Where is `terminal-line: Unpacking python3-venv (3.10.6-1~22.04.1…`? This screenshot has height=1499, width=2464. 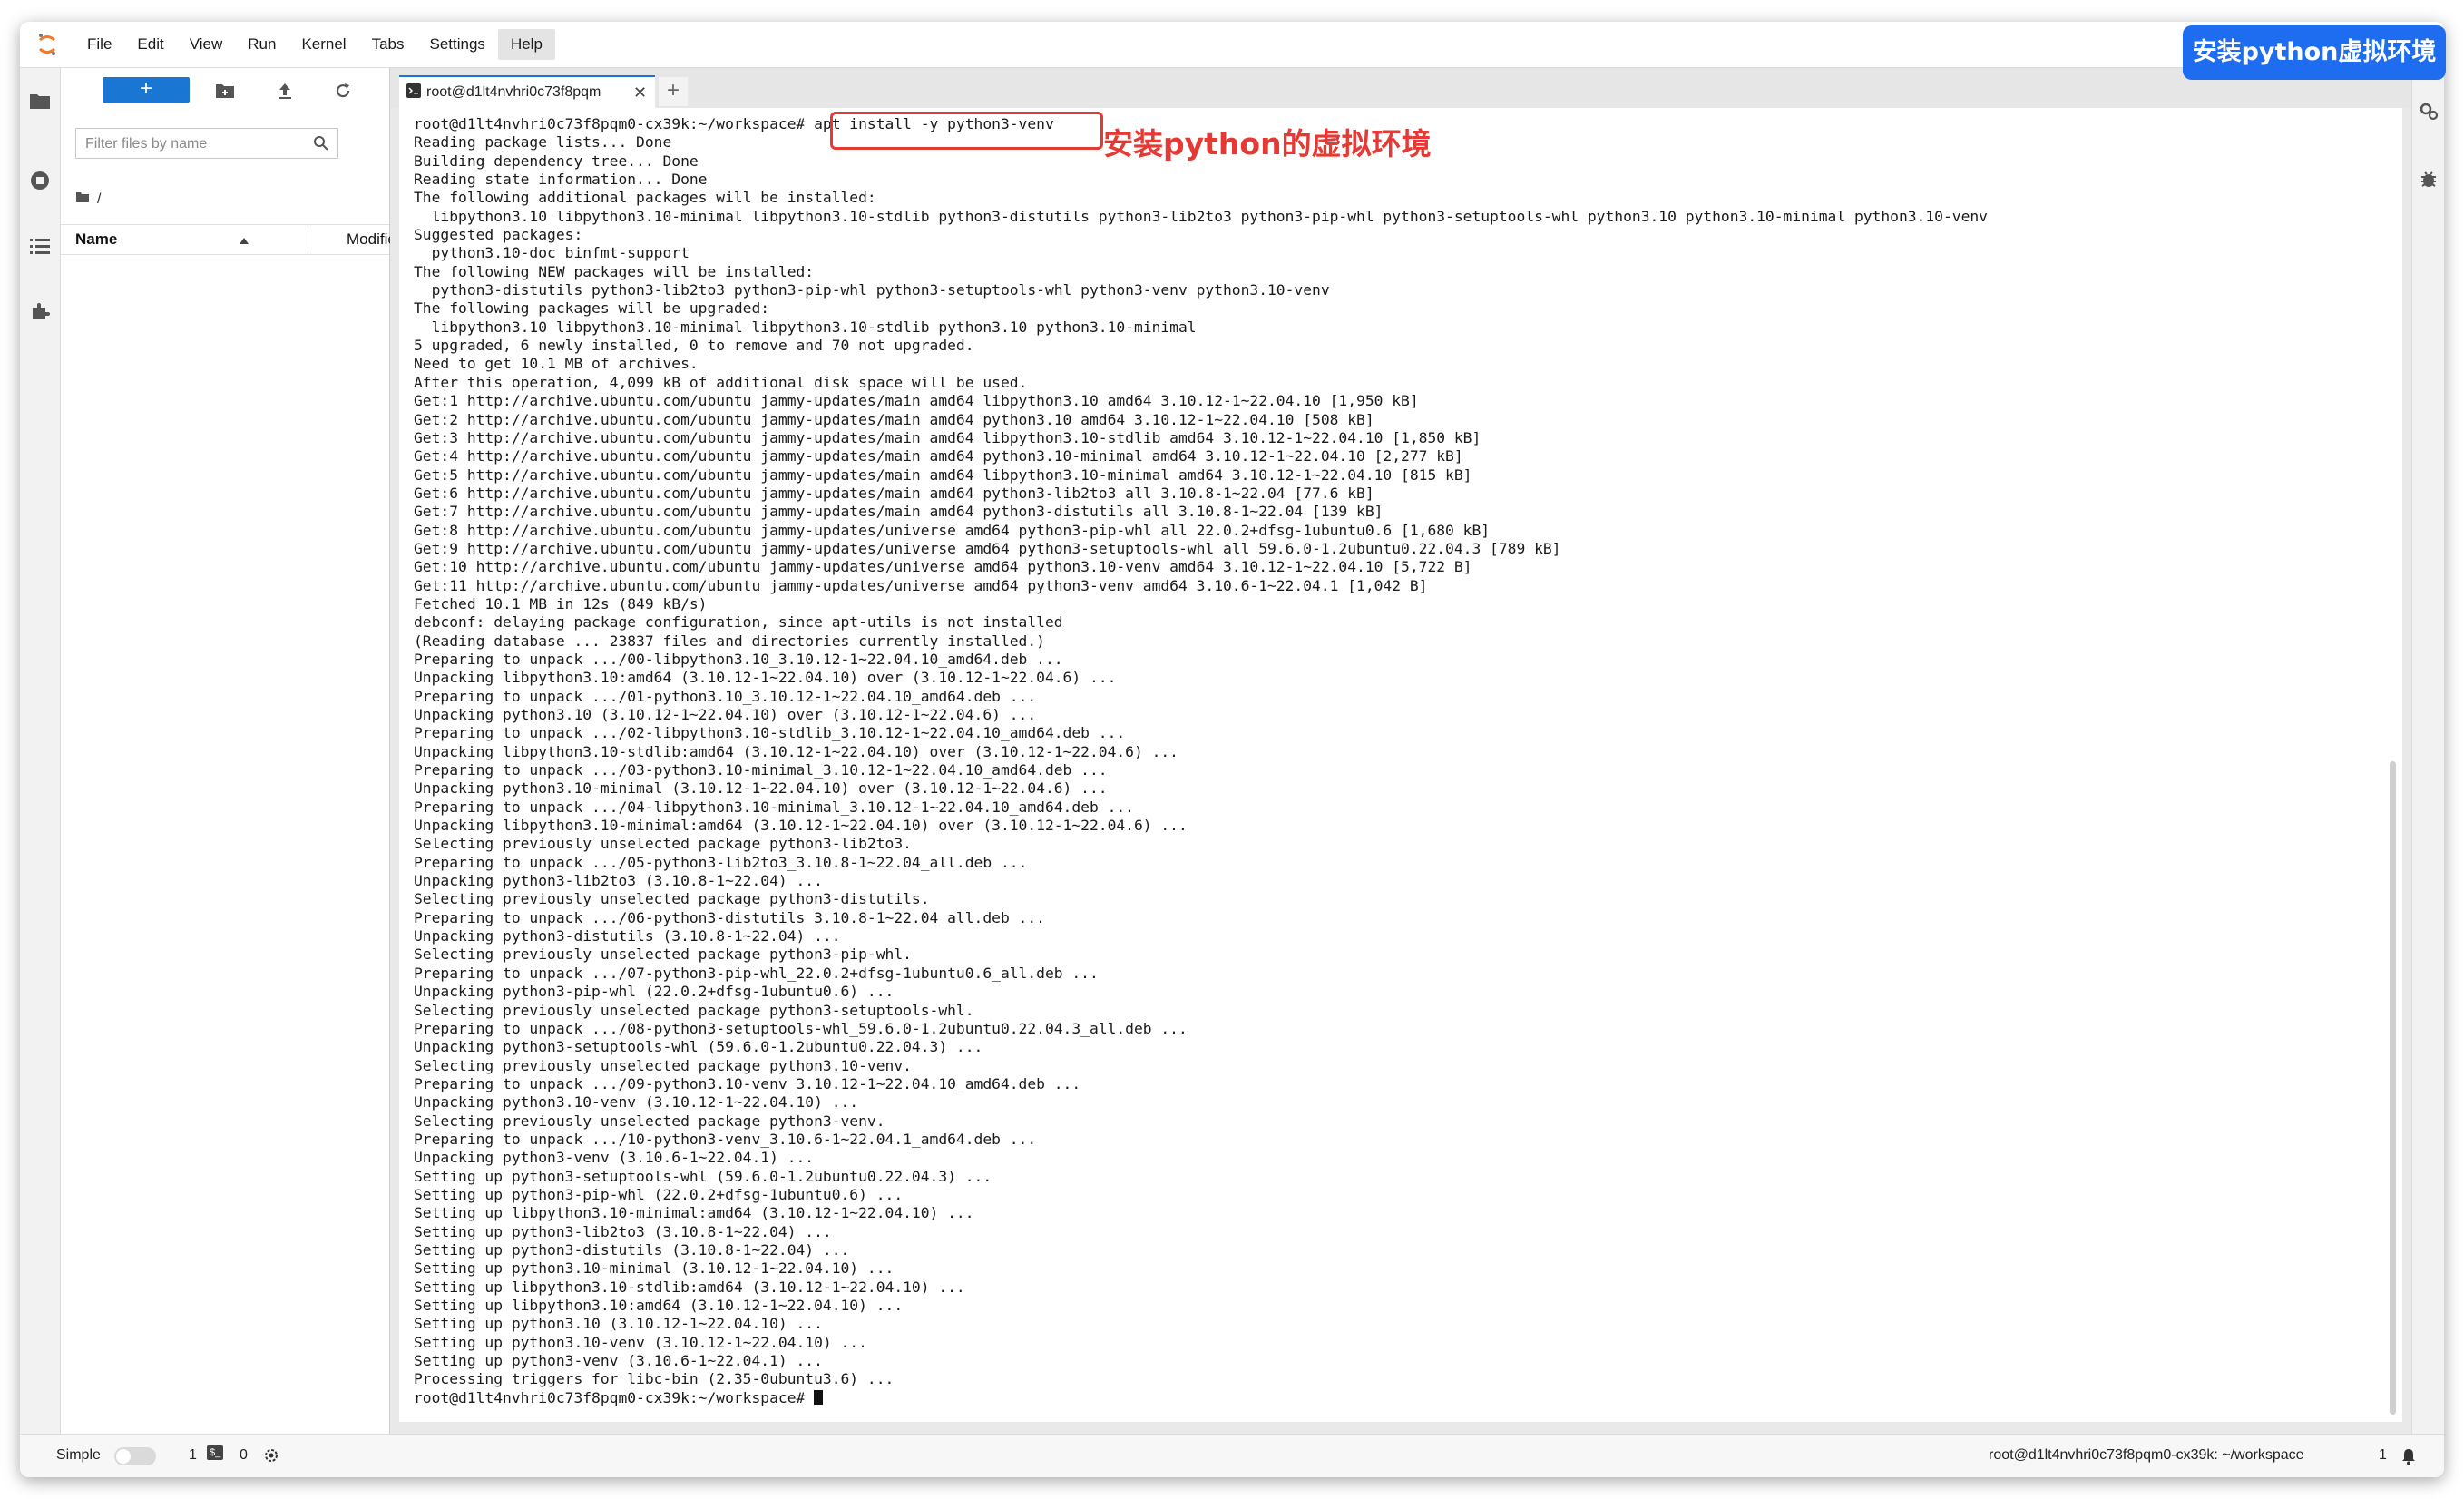
terminal-line: Unpacking python3-venv (3.10.6-1~22.04.1… is located at coordinates (614, 1158).